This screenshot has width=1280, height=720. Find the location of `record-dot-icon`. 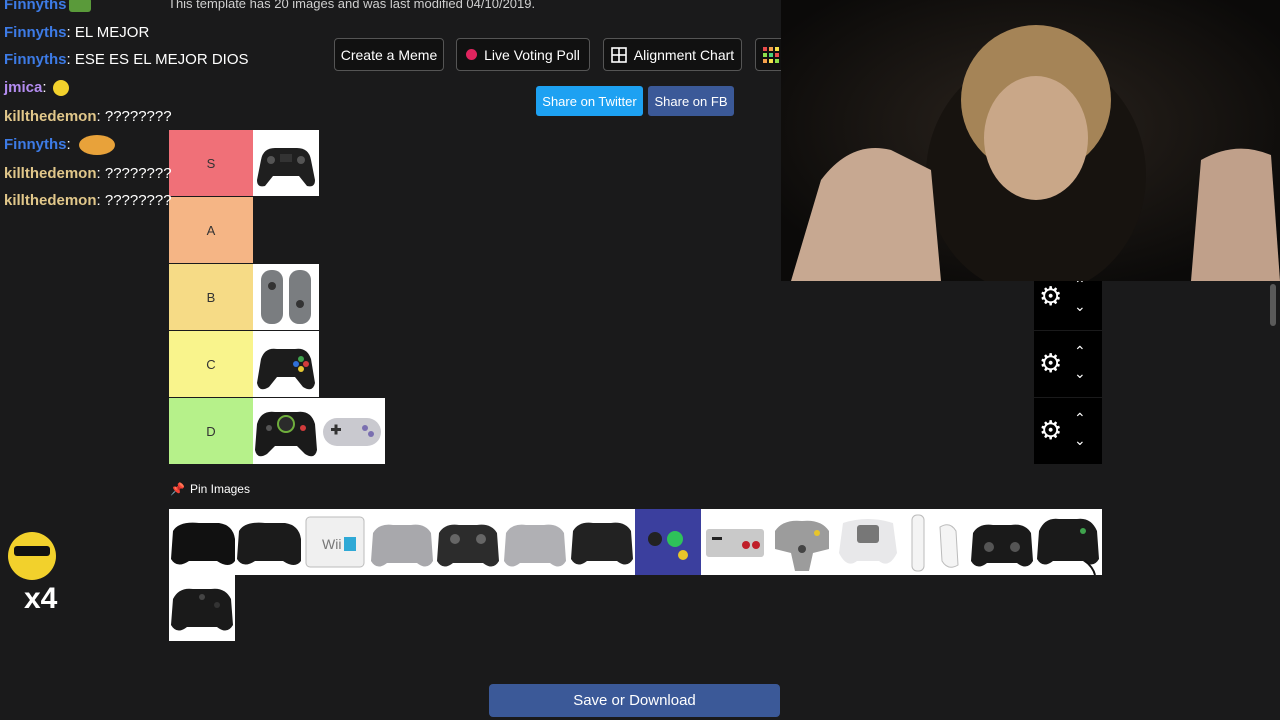

record-dot-icon is located at coordinates (472, 54).